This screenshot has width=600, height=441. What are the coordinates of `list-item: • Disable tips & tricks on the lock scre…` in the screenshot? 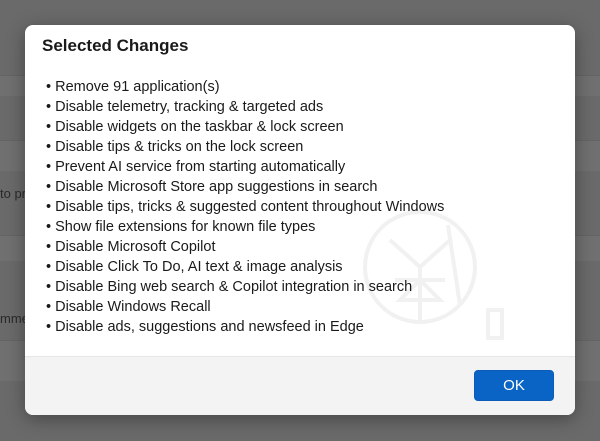 It's located at (175, 147).